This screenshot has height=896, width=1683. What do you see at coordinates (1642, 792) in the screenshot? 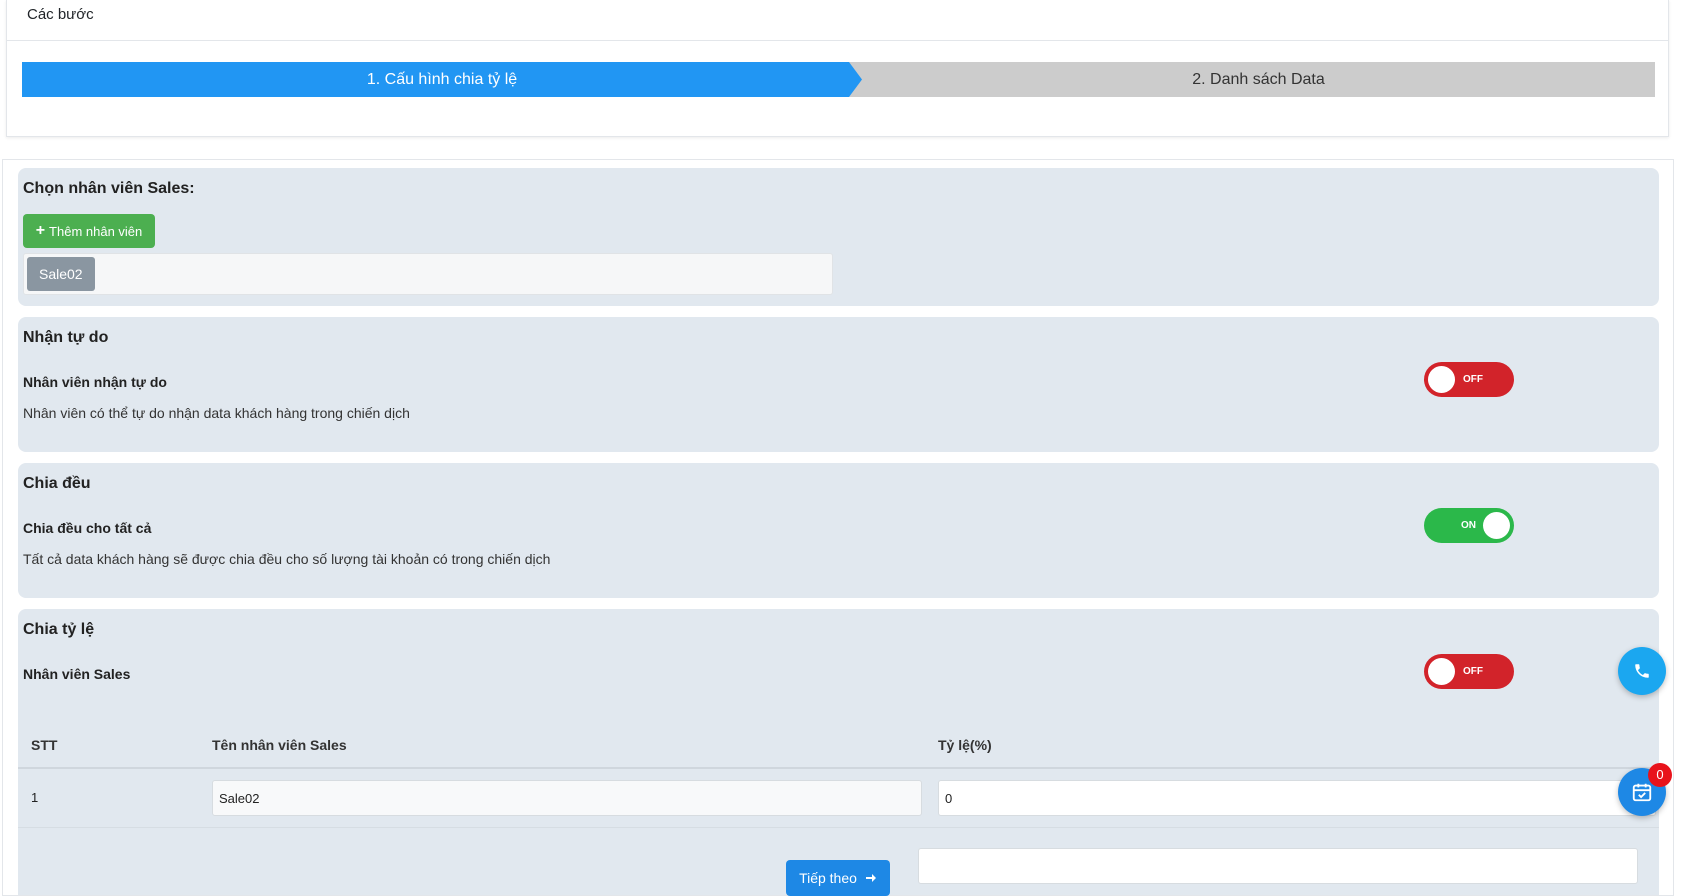
I see `calendar-check-icon` at bounding box center [1642, 792].